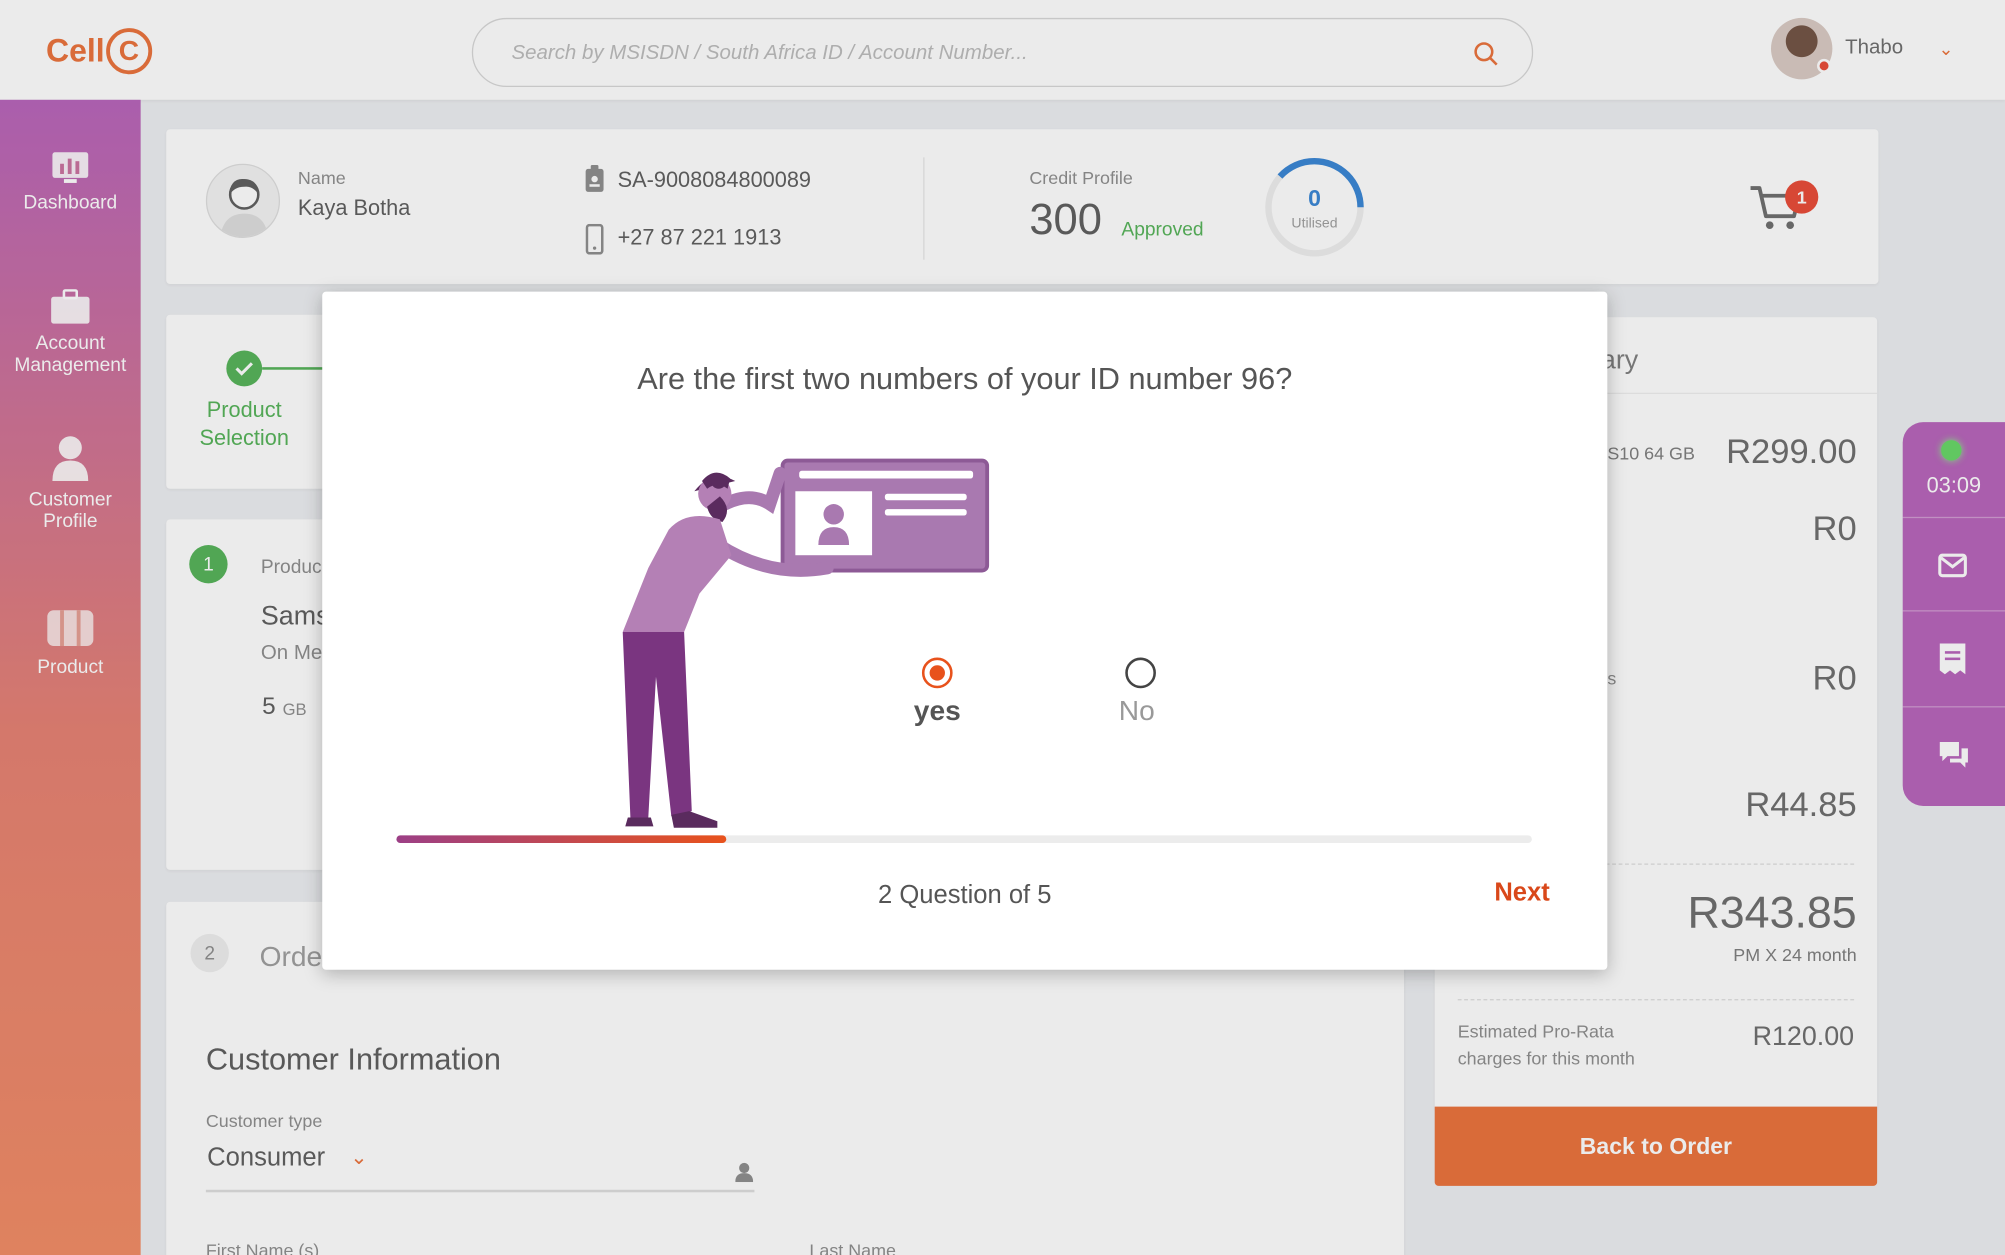  What do you see at coordinates (561, 839) in the screenshot?
I see `question-progress-fill` at bounding box center [561, 839].